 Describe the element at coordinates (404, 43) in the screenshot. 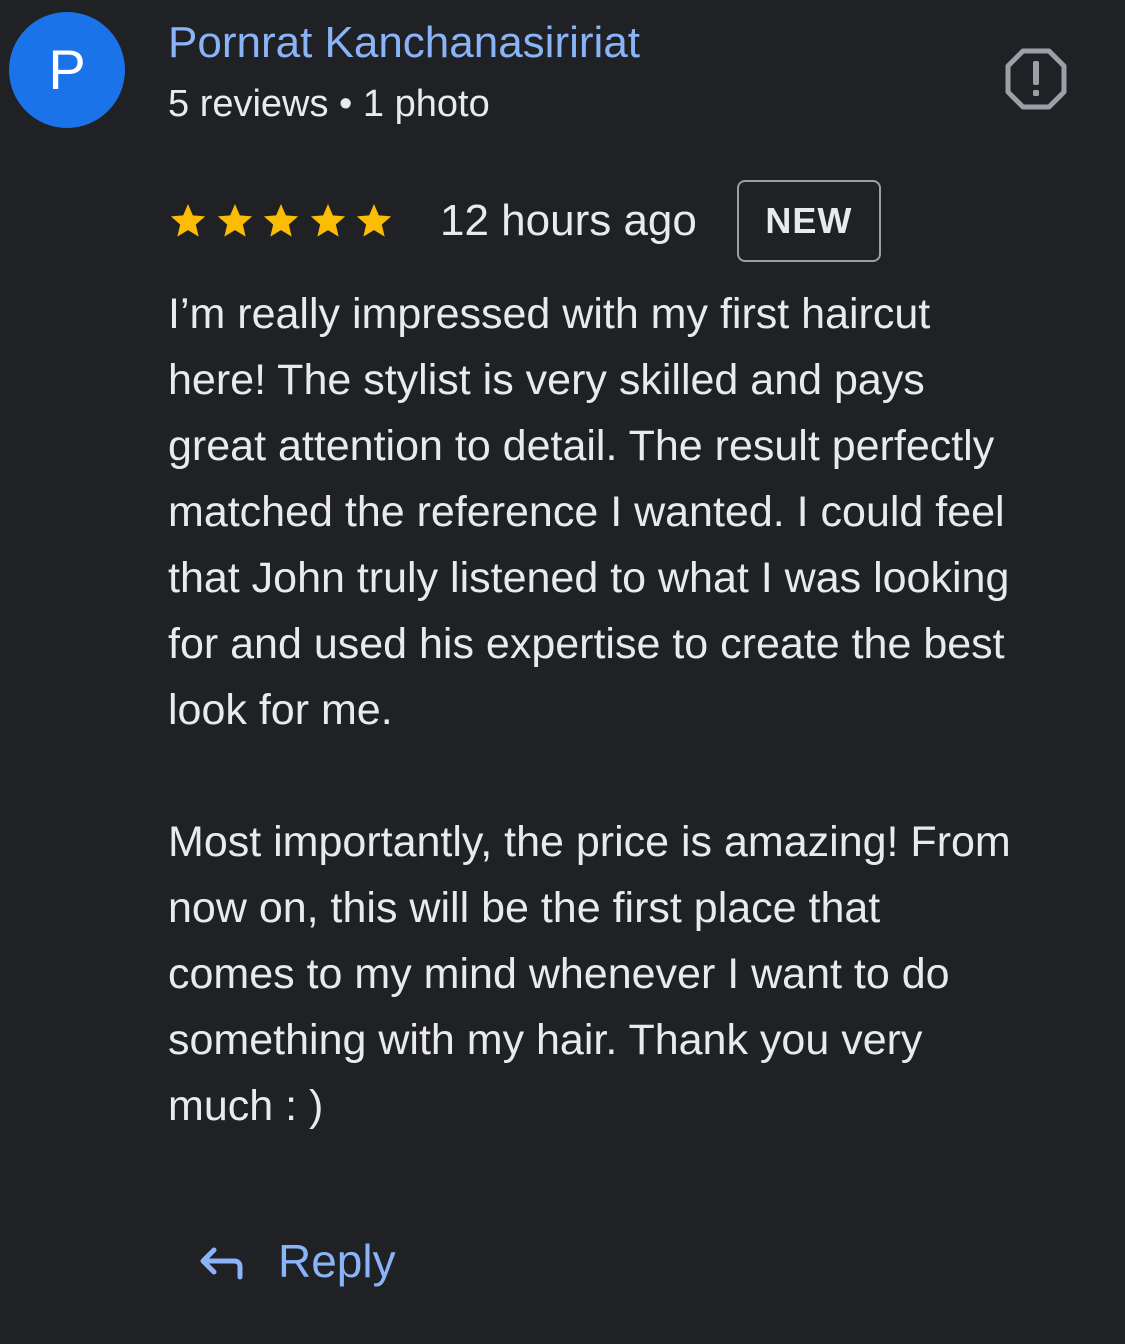

I see `author-name: Pornrat Kanchanasiririat` at that location.